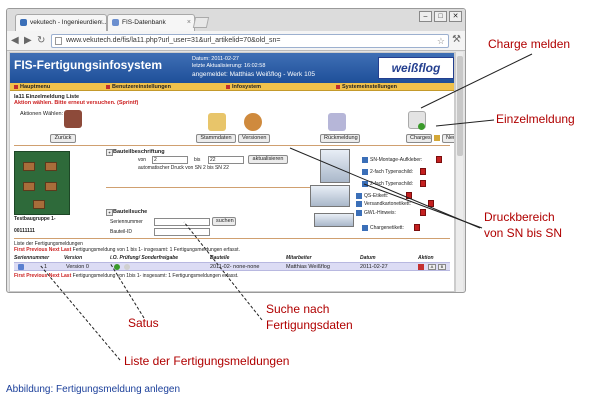  I want to click on annotation-search-2: Fertigungsdaten, so click(309, 325).